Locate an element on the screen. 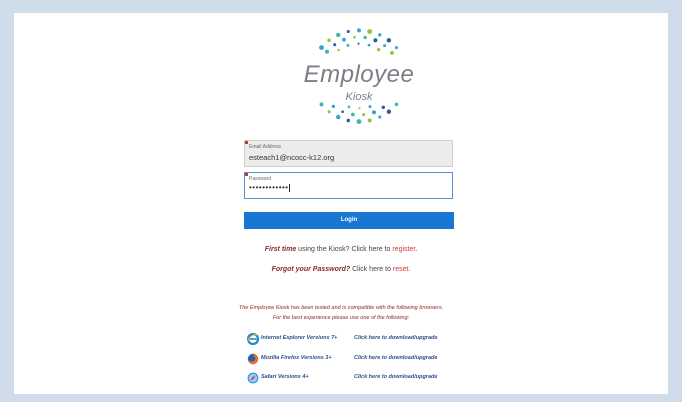 The height and width of the screenshot is (402, 682). browser-name: Internet Explorer Versions 7+ is located at coordinates (299, 338).